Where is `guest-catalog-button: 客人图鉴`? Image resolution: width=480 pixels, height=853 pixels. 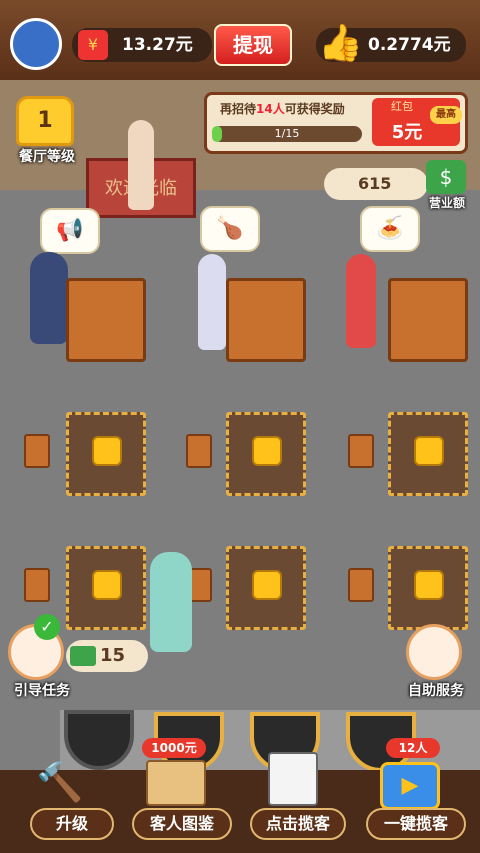
guest-catalog-button: 客人图鉴 is located at coordinates (182, 824).